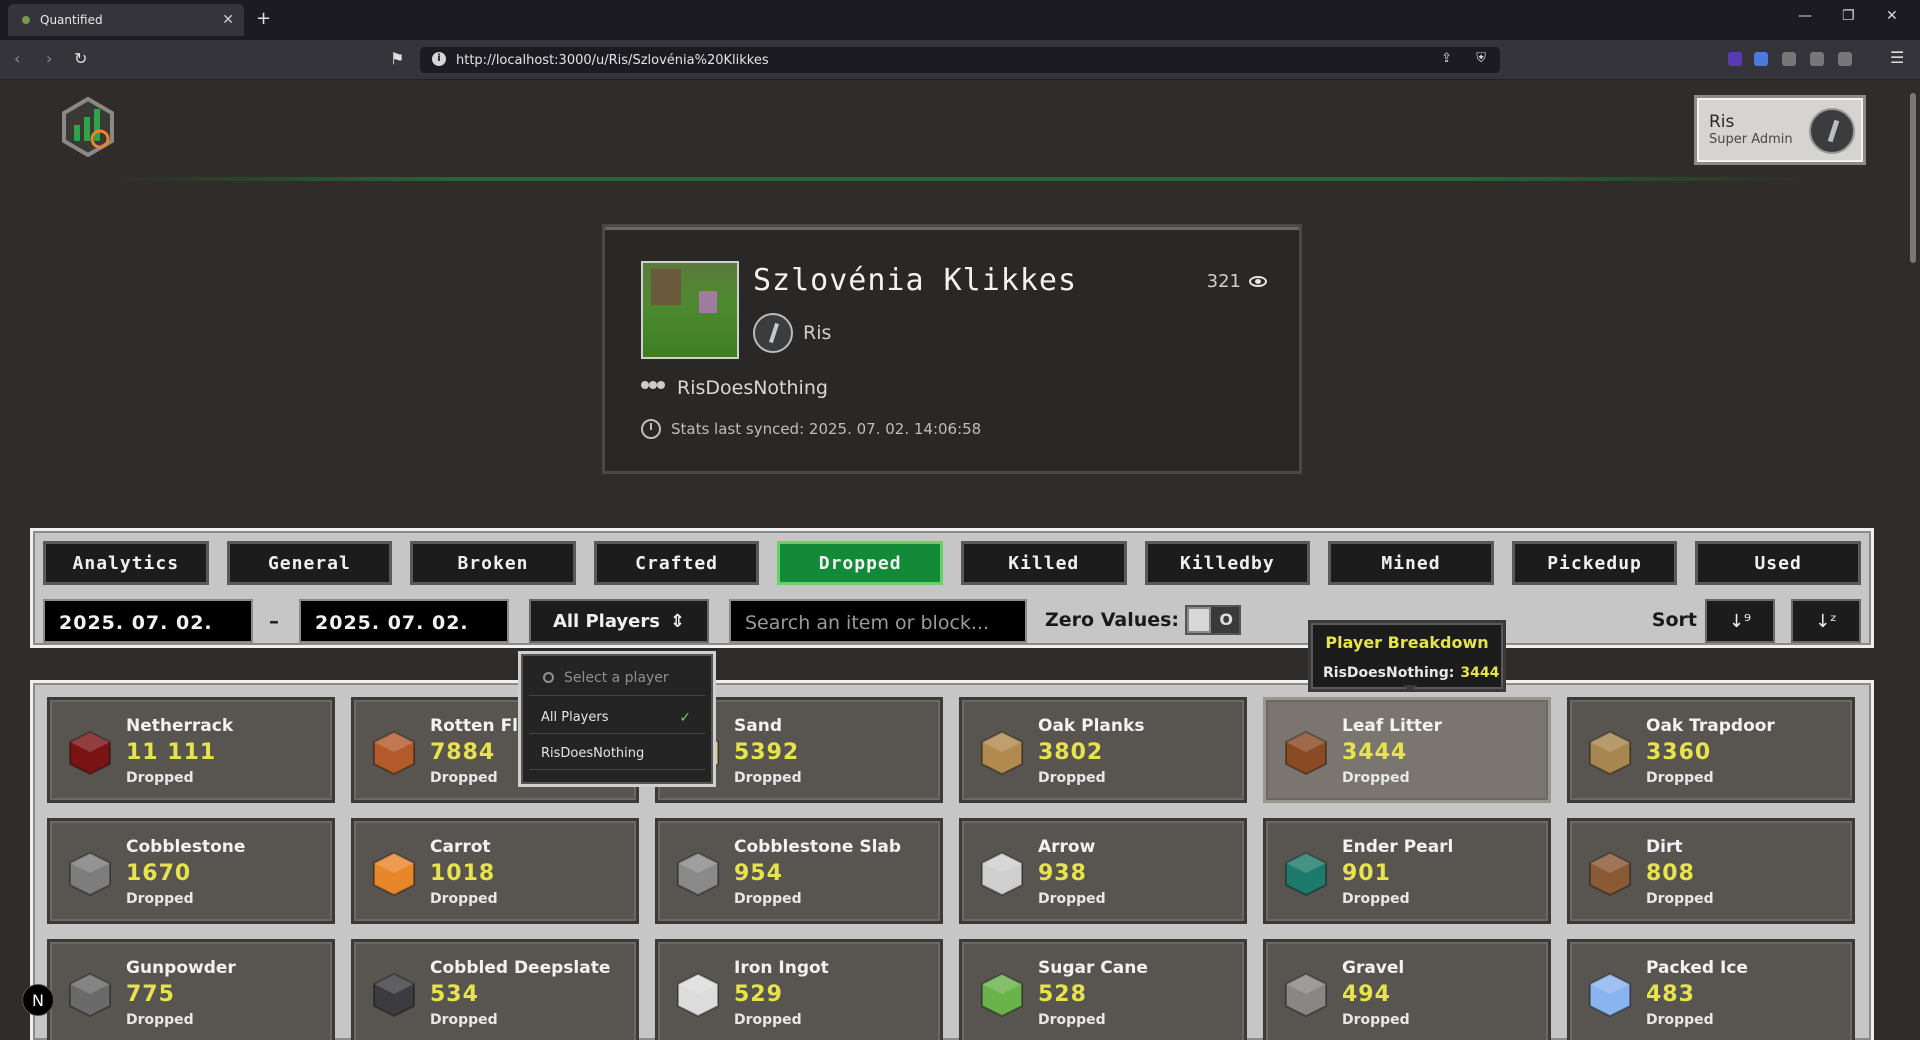  What do you see at coordinates (274, 621) in the screenshot?
I see `date-range-dash: –` at bounding box center [274, 621].